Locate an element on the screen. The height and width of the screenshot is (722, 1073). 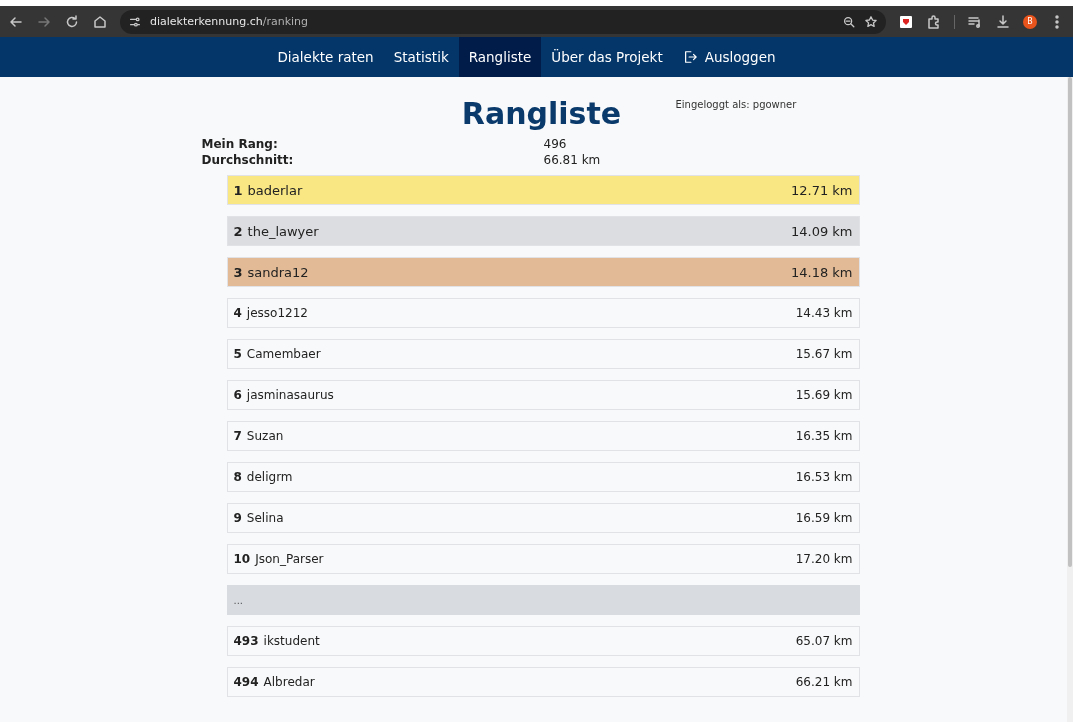
summary-value: 66.81 km is located at coordinates (572, 160).